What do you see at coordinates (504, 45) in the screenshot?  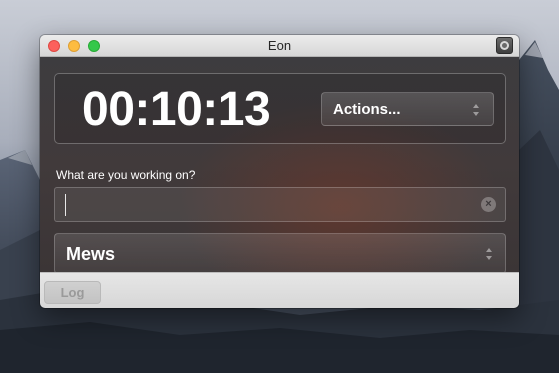 I see `record-icon` at bounding box center [504, 45].